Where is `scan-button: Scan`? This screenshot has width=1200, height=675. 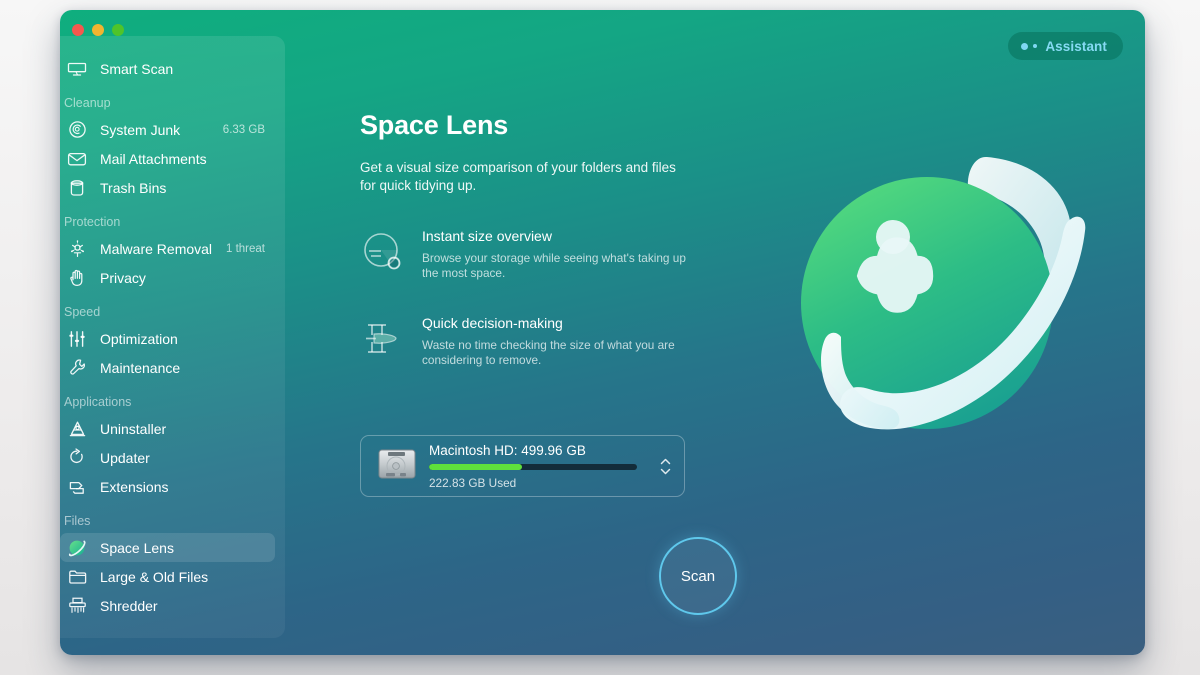
scan-button: Scan is located at coordinates (698, 576).